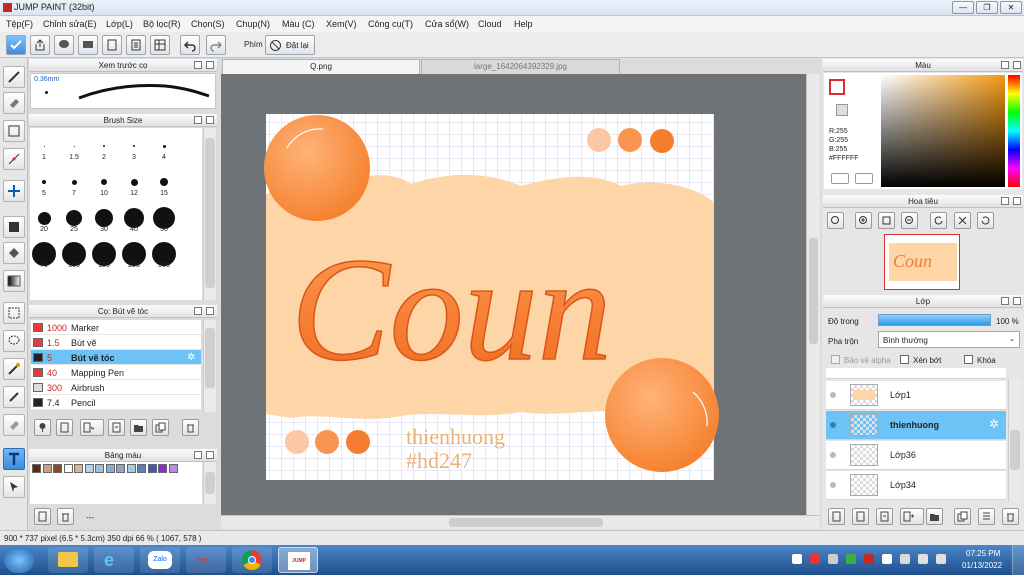 The width and height of the screenshot is (1024, 575). I want to click on maximize-button: ❐, so click(987, 7).